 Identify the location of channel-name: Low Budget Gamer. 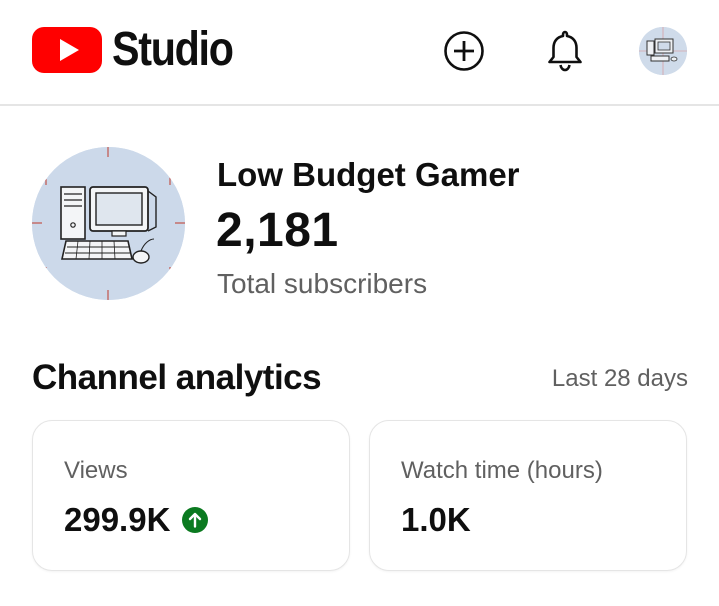
(368, 174).